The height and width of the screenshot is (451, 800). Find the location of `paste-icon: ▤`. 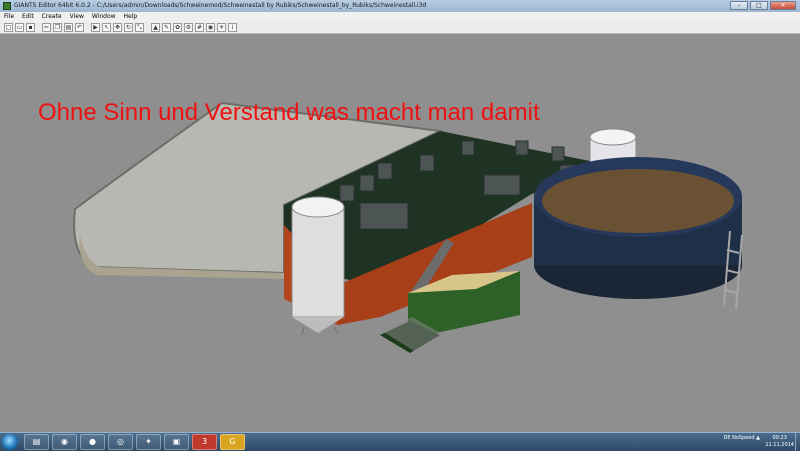

paste-icon: ▤ is located at coordinates (68, 27).